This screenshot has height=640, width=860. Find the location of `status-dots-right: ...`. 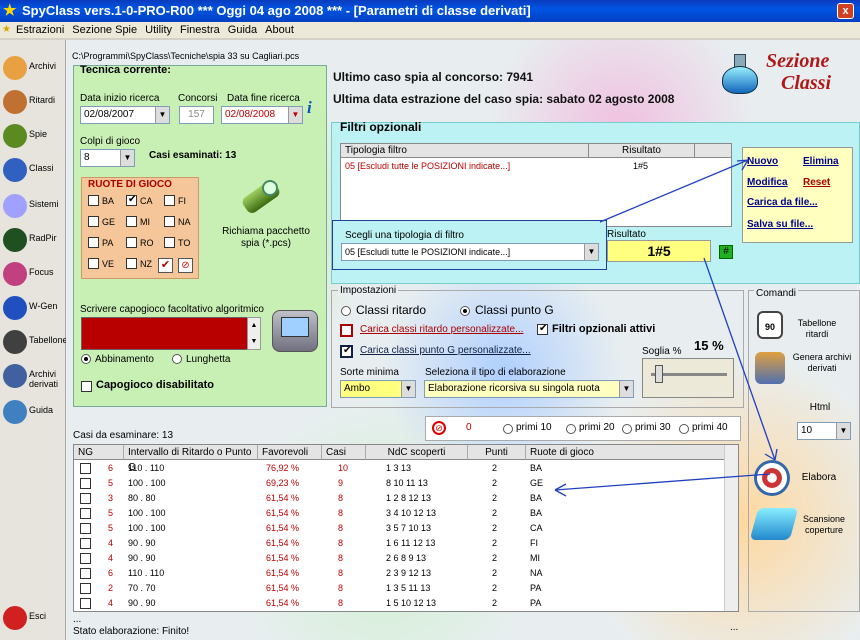

status-dots-right: ... is located at coordinates (734, 627).